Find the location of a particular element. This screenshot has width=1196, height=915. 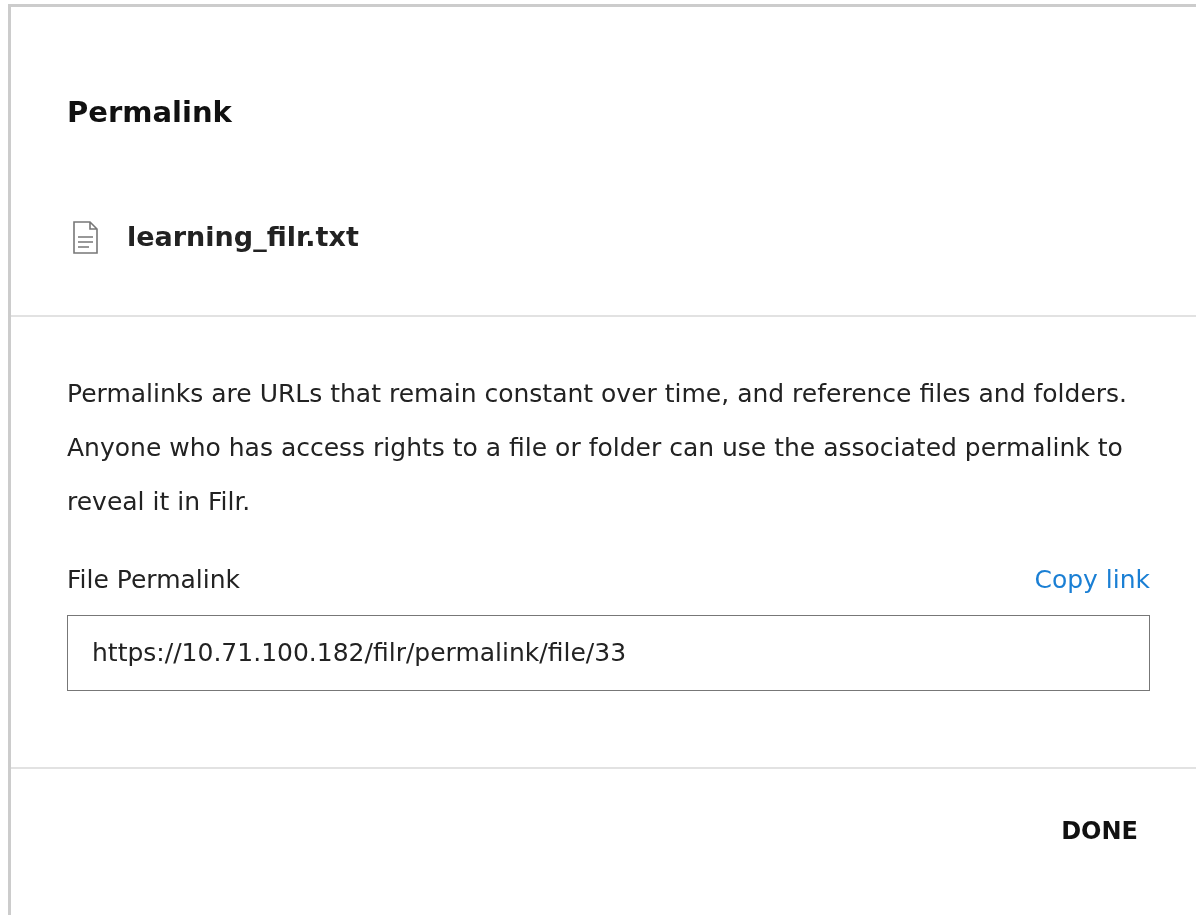

file-name: learning_filr.txt is located at coordinates (243, 237).